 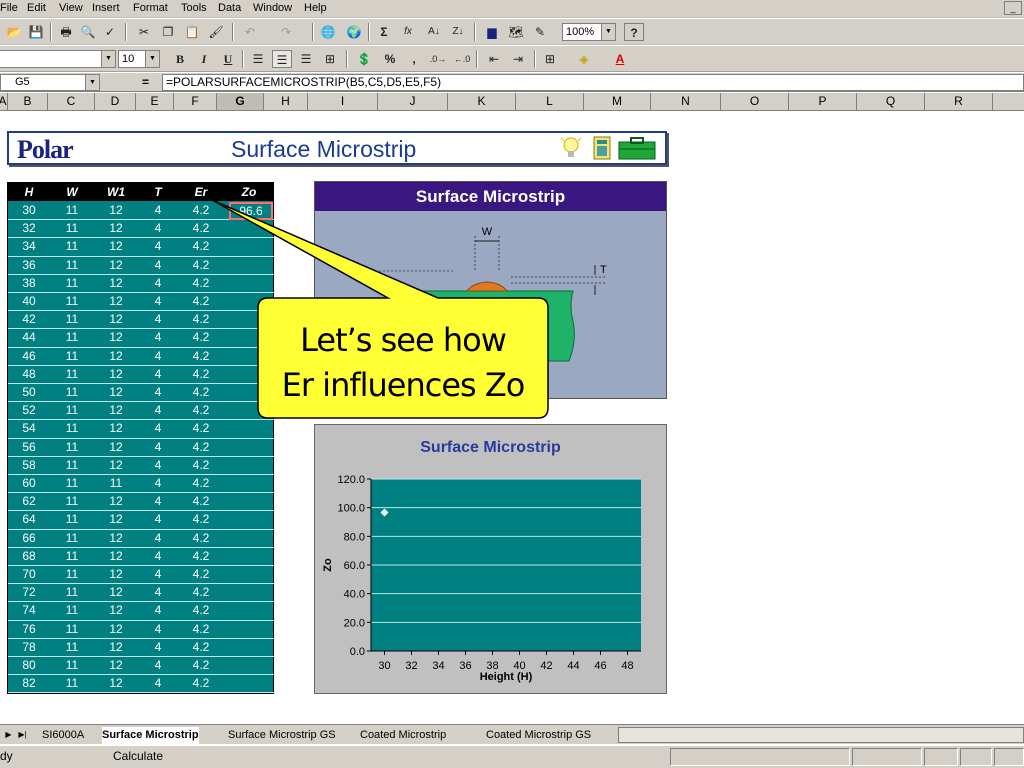 What do you see at coordinates (823, 101) in the screenshot?
I see `column-header-p: P` at bounding box center [823, 101].